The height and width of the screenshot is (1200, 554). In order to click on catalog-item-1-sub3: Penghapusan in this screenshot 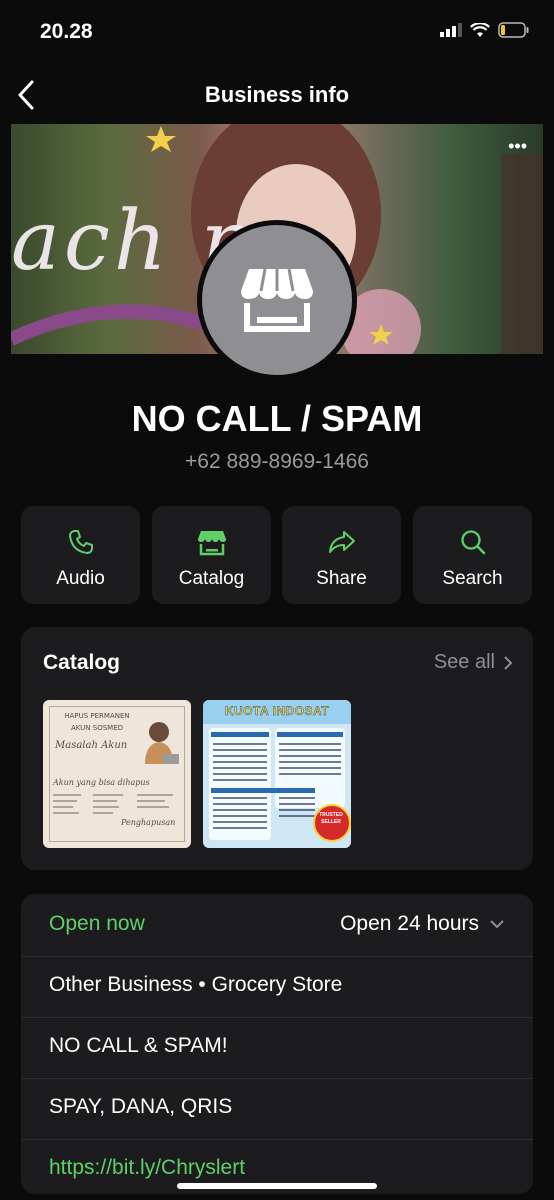, I will do `click(148, 822)`.